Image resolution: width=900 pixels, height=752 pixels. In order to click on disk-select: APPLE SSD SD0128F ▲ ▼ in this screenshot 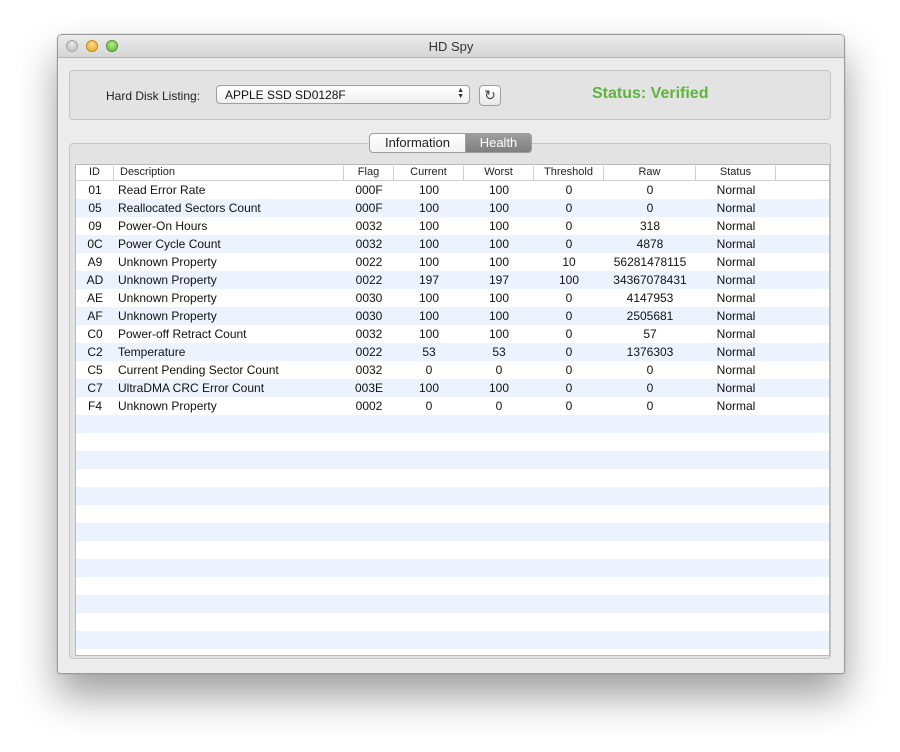, I will do `click(343, 94)`.